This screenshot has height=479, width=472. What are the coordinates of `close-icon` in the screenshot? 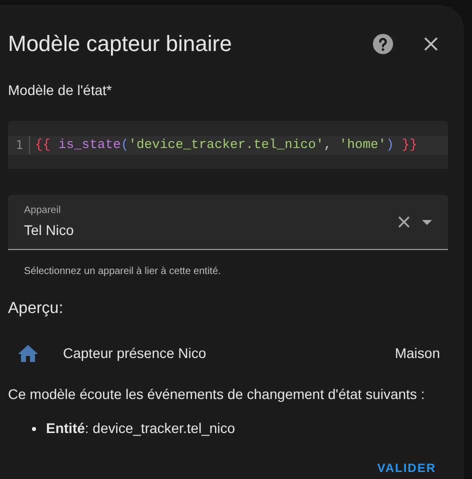 It's located at (431, 43).